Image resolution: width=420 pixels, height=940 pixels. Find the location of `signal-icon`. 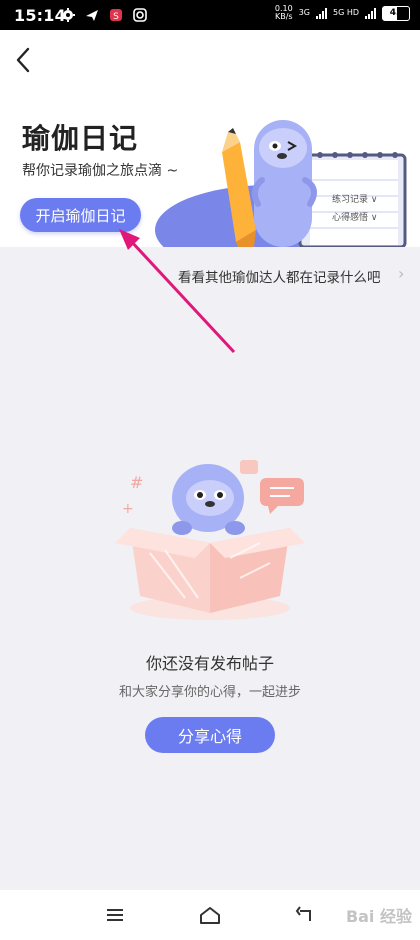

signal-icon is located at coordinates (321, 13).